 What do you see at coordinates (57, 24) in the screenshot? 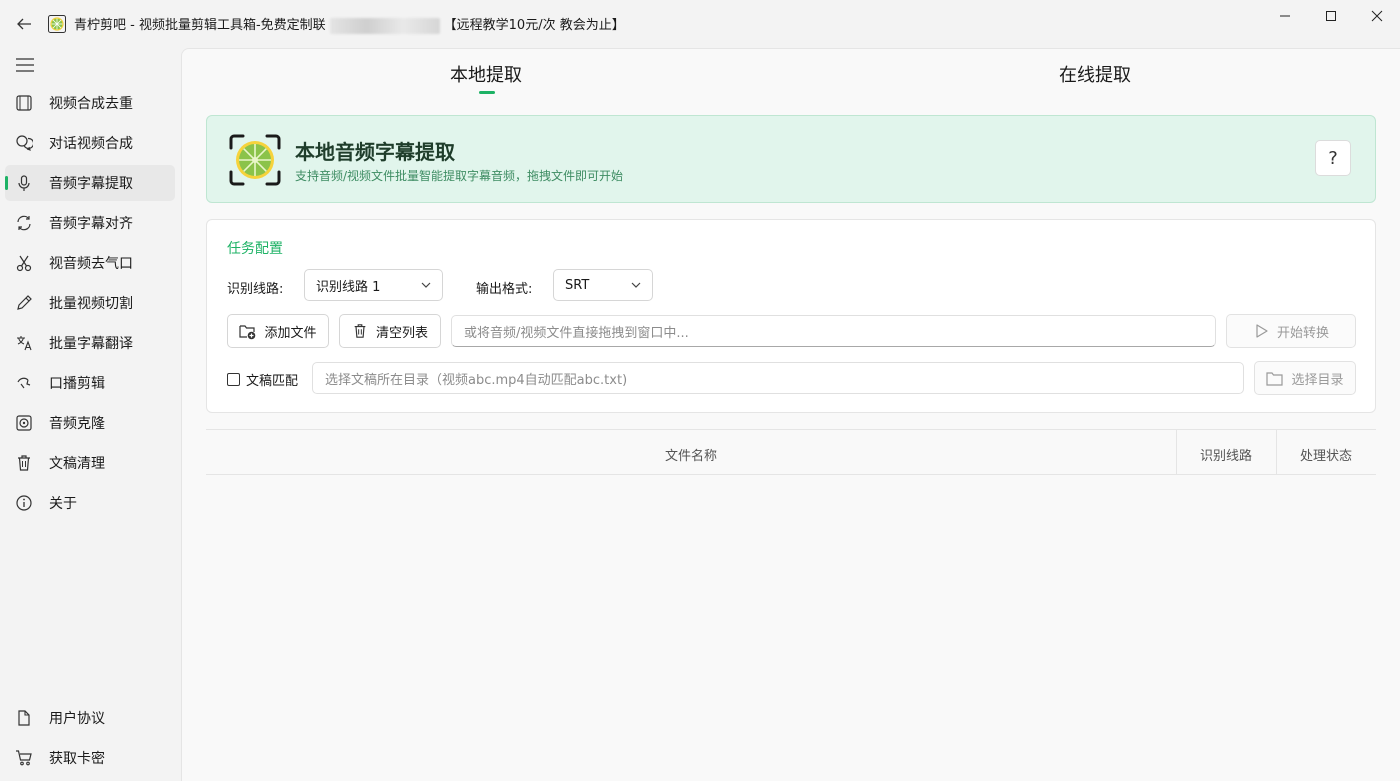
I see `app-logo` at bounding box center [57, 24].